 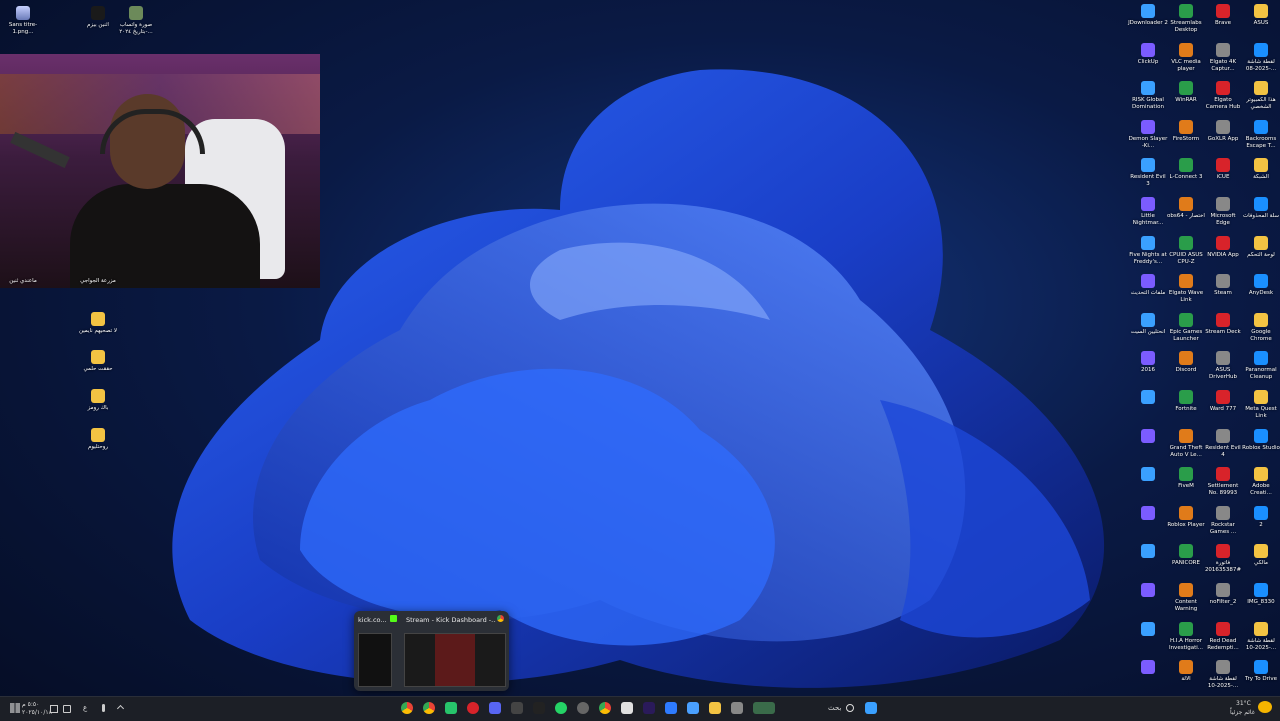 What do you see at coordinates (764, 708) in the screenshot?
I see `widgets-icon` at bounding box center [764, 708].